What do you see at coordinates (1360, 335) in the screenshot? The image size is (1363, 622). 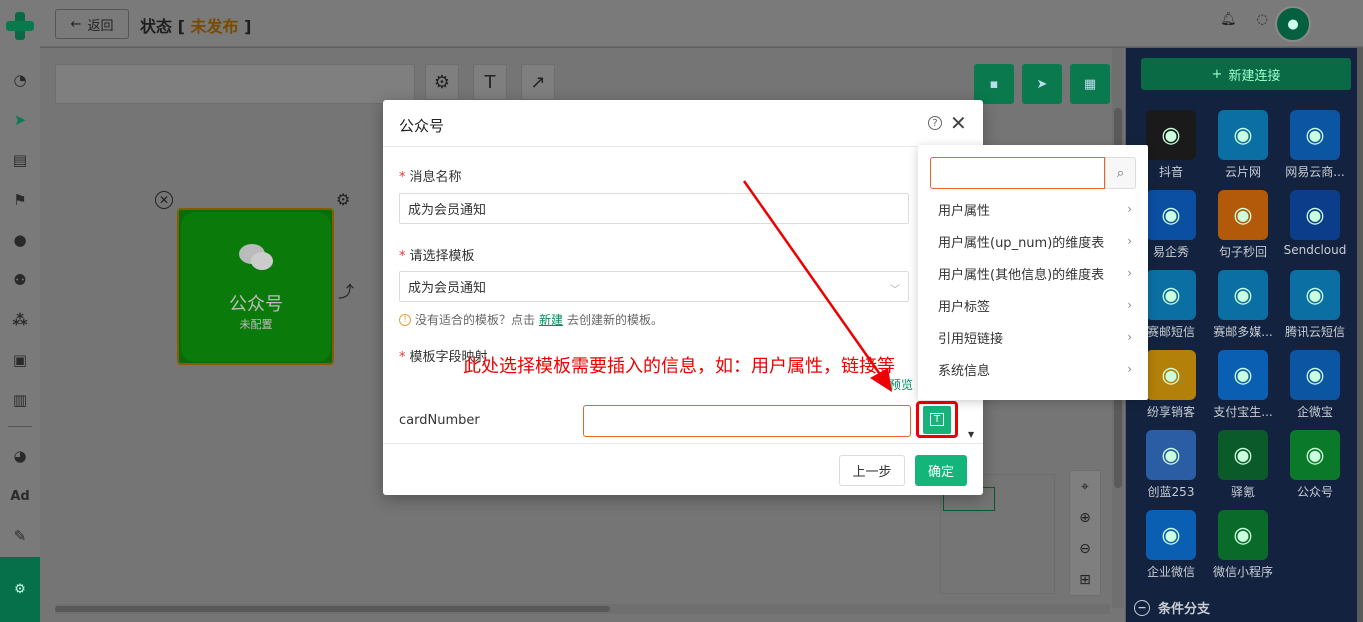 I see `panel-scrollbar` at bounding box center [1360, 335].